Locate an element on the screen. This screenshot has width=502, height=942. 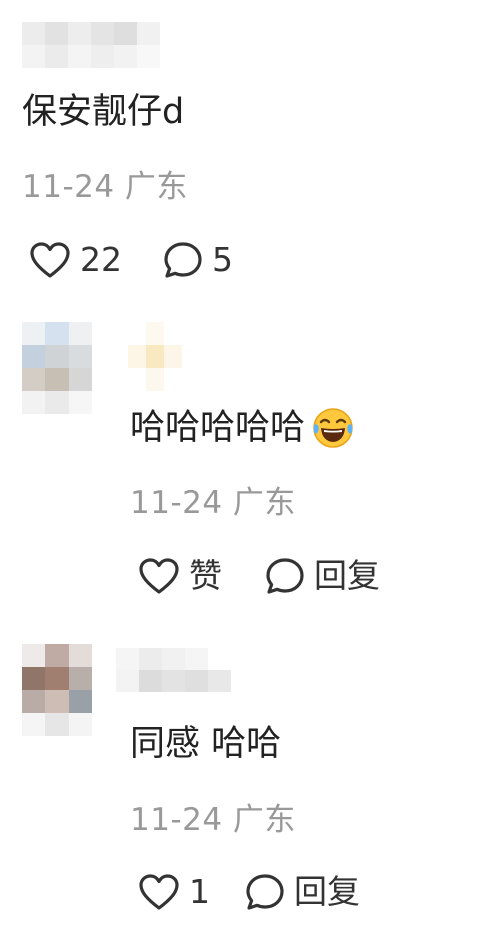
like-label: 赞 is located at coordinates (205, 575).